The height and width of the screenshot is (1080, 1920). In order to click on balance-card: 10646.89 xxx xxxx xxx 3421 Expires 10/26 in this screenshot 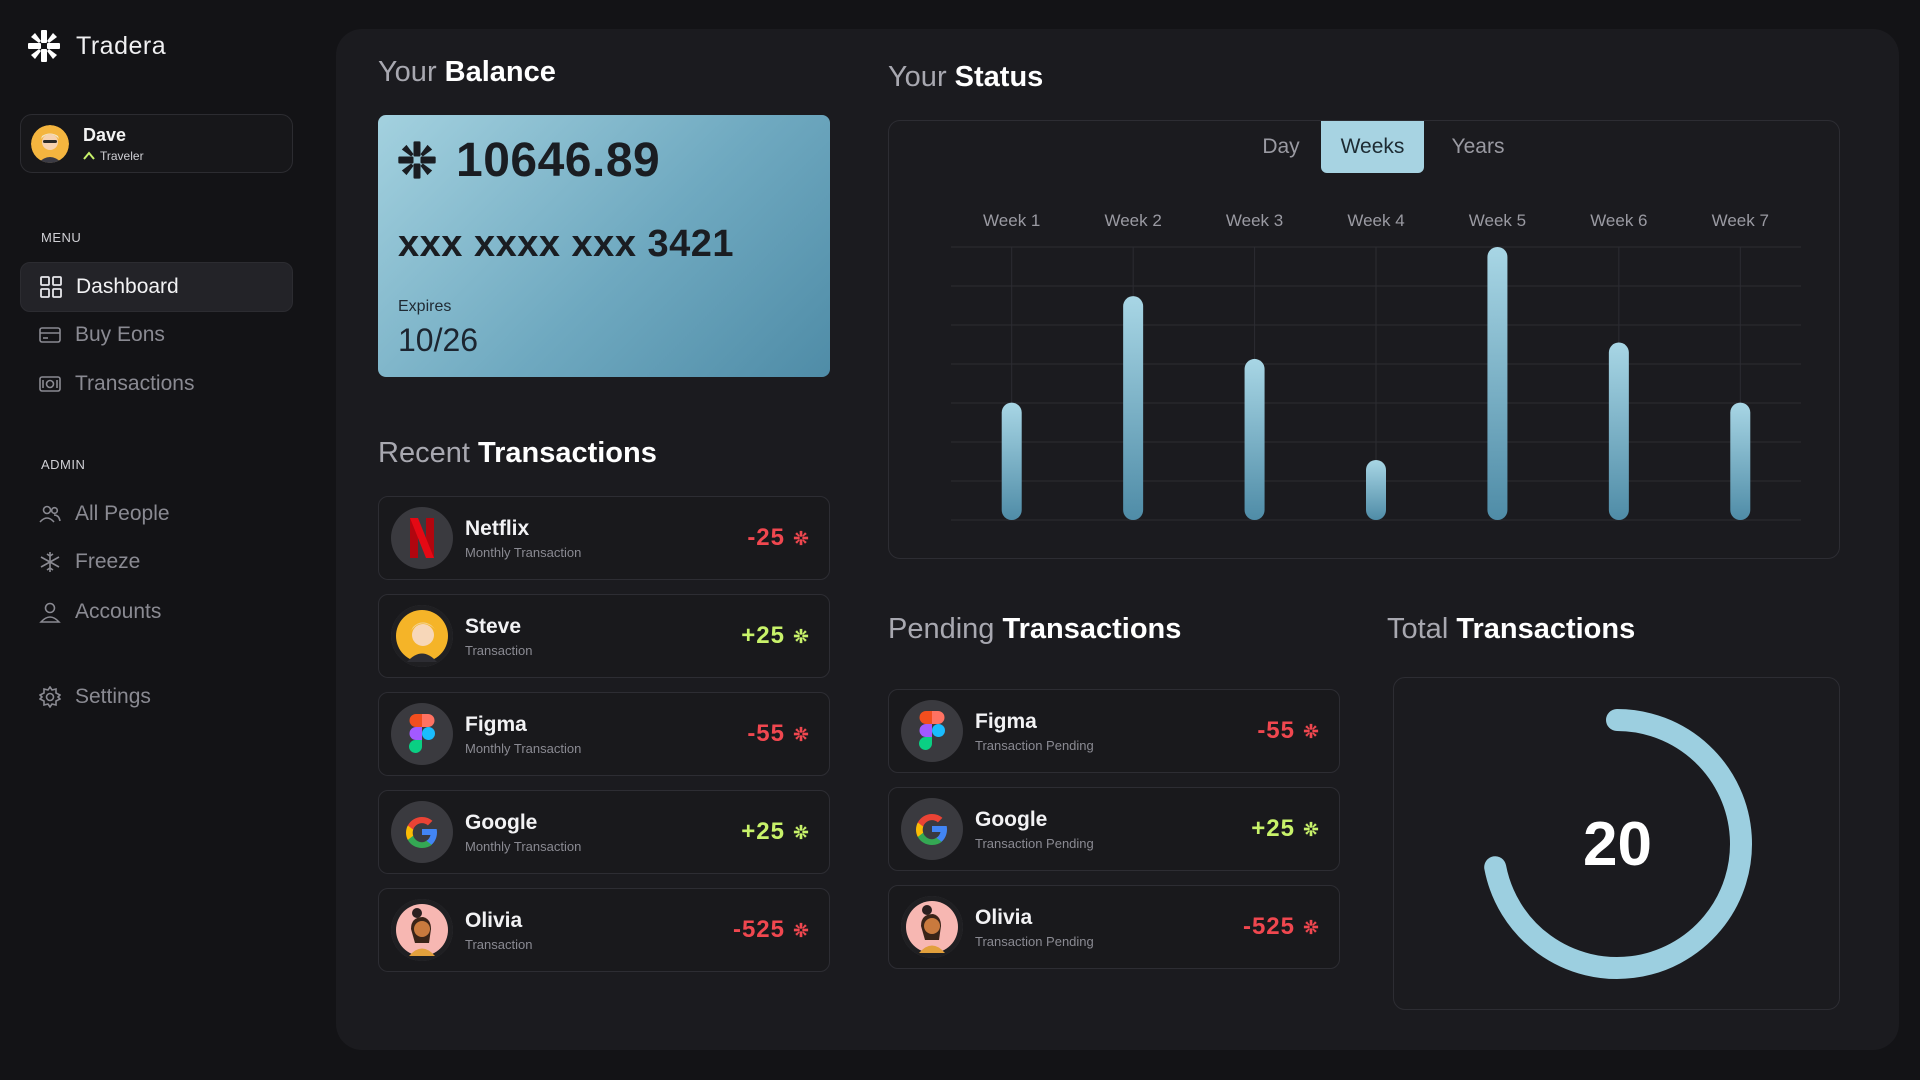, I will do `click(604, 246)`.